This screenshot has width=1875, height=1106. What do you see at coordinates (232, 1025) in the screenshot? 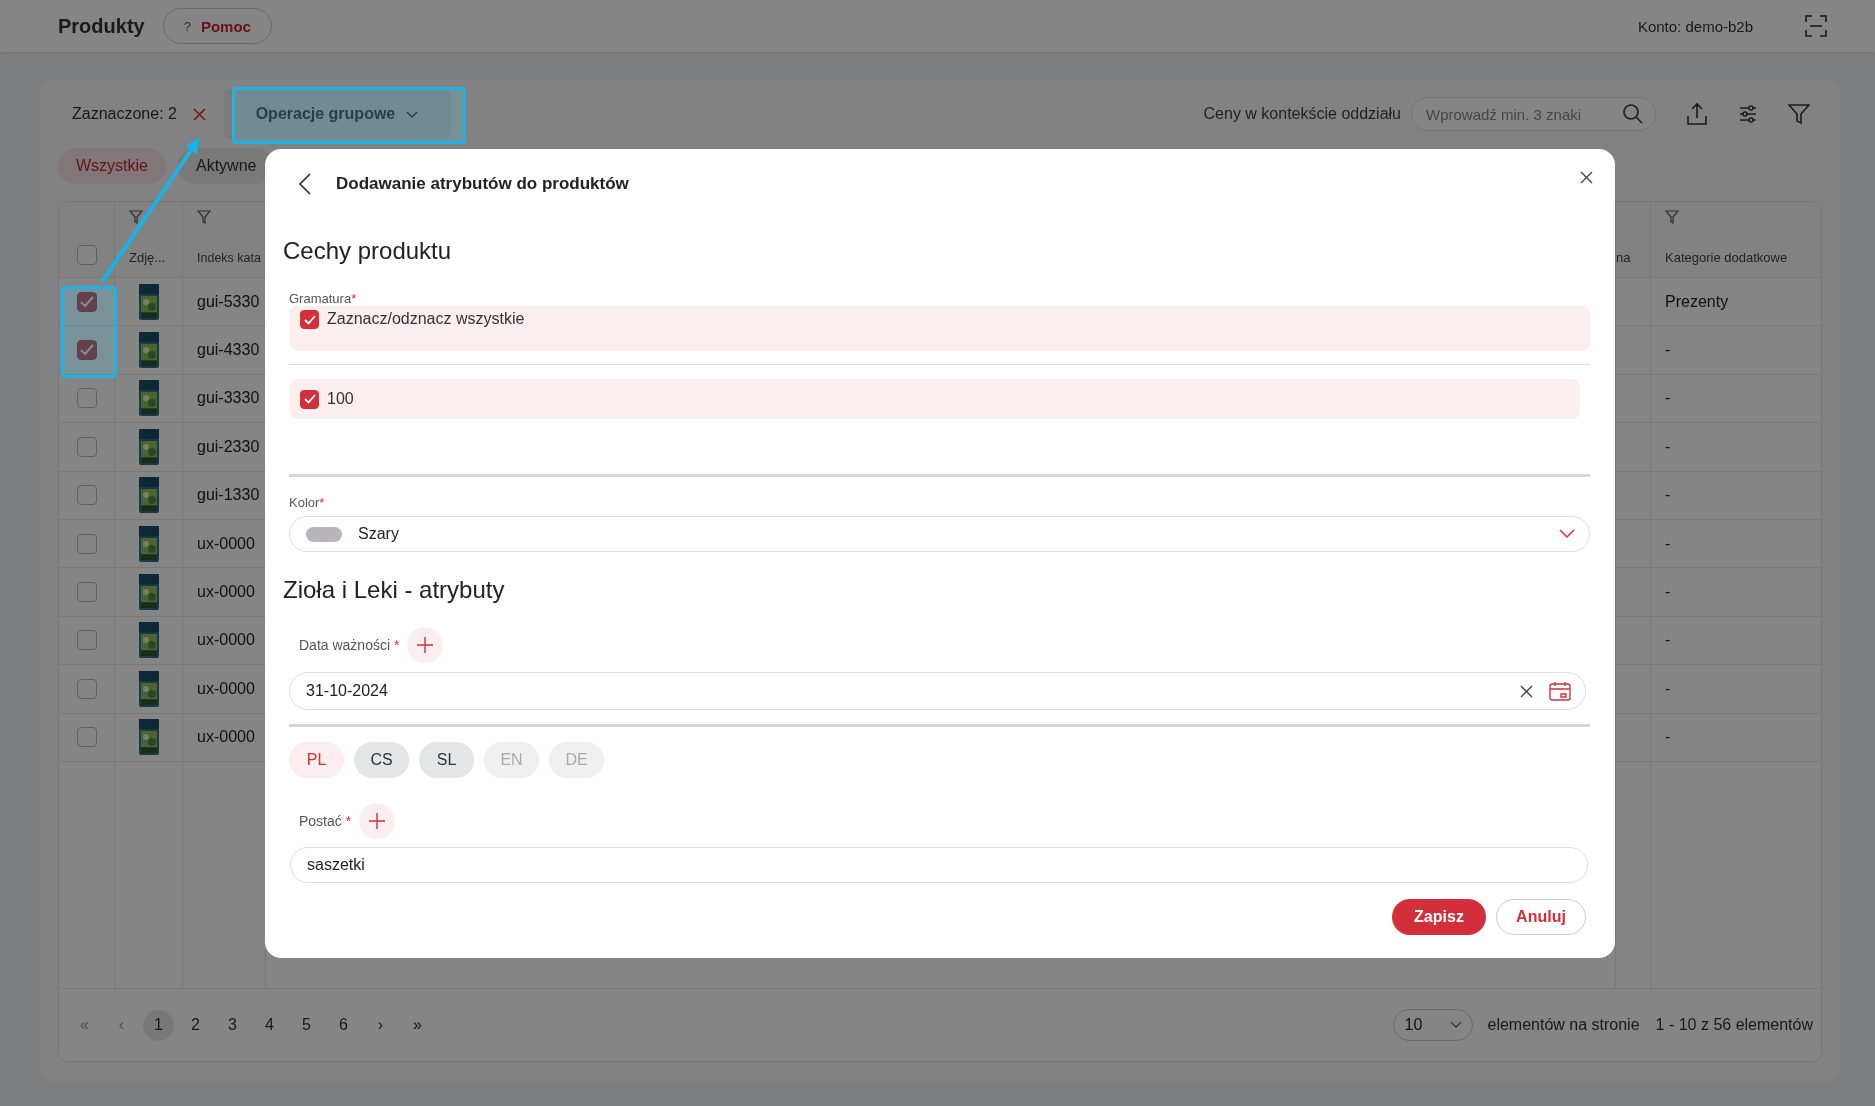
I see `page-button: 3` at bounding box center [232, 1025].